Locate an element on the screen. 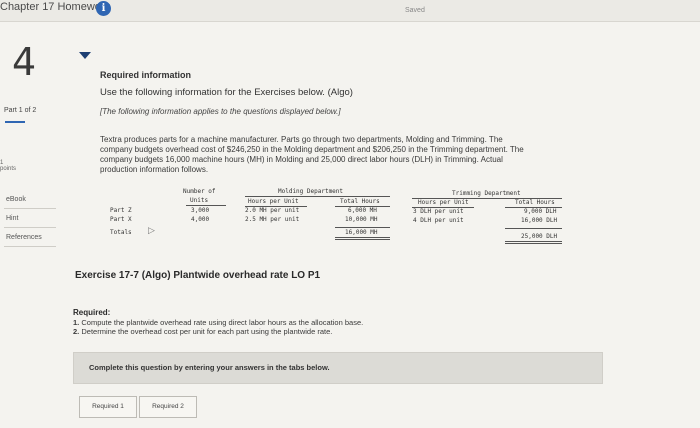 The width and height of the screenshot is (700, 428). row-part-x-trimming-hpu: 4 DLH per unit is located at coordinates (438, 220).